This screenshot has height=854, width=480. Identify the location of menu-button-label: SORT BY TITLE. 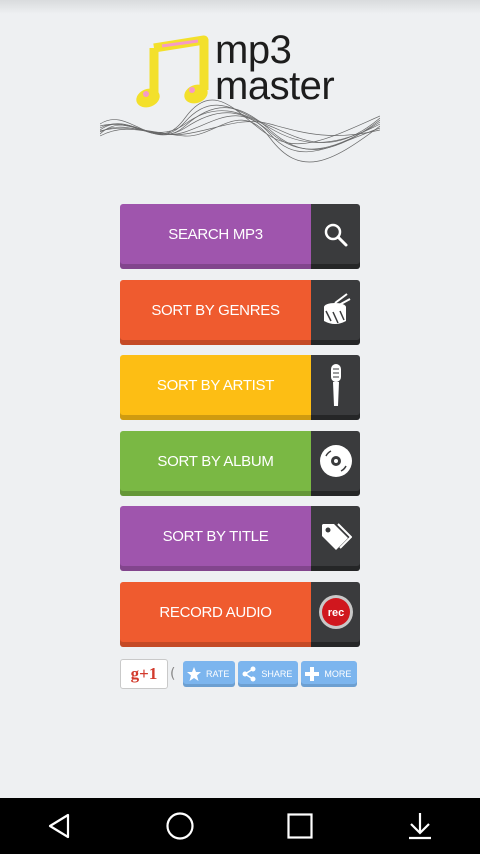
(215, 538).